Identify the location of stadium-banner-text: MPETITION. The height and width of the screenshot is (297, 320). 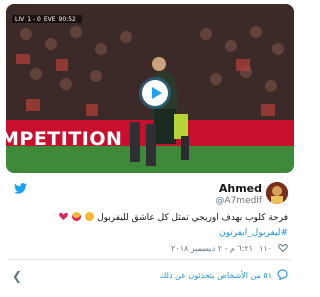
(64, 139).